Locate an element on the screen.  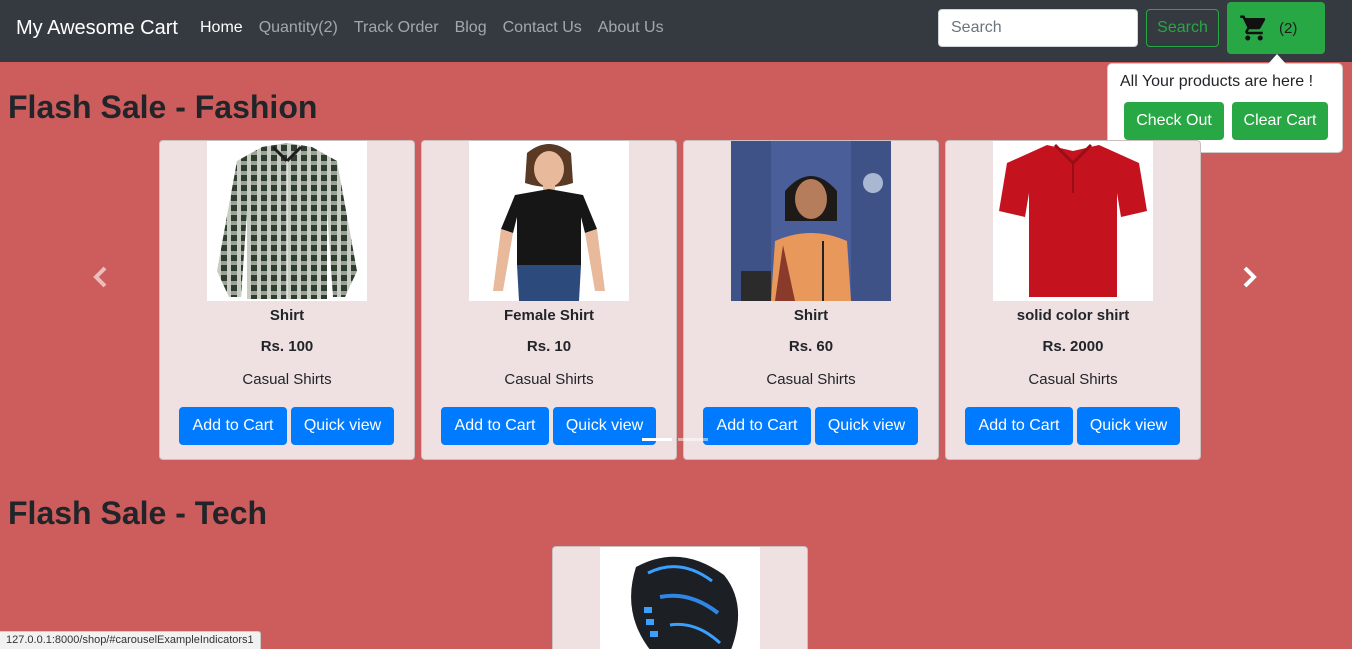
brand-logo: My Awesome Cart is located at coordinates (97, 28).